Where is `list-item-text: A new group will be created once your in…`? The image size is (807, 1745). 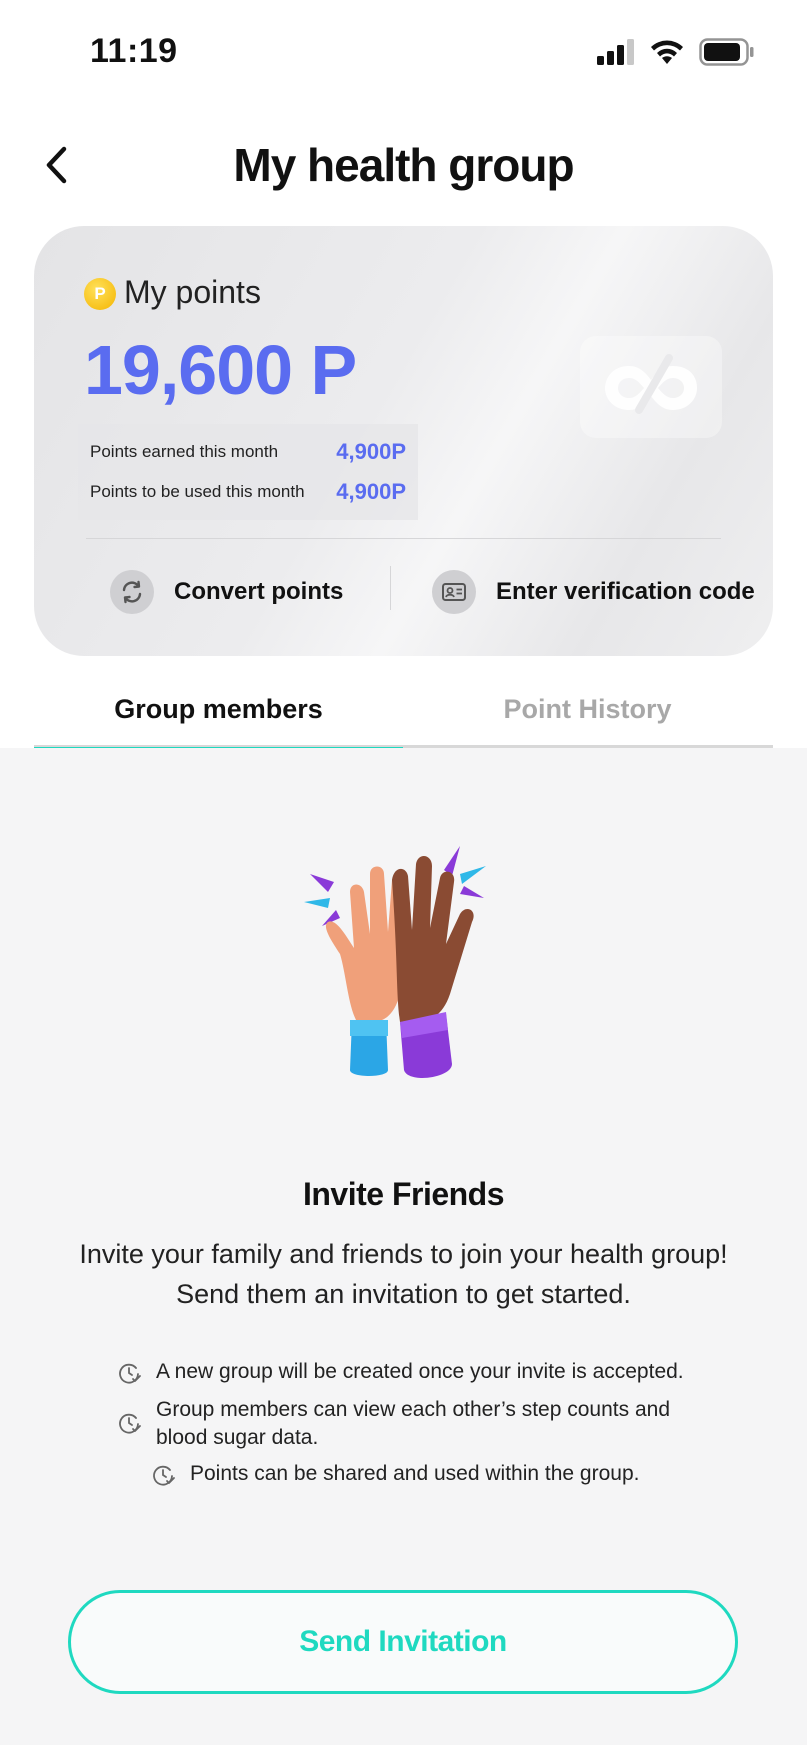
list-item-text: A new group will be created once your in… is located at coordinates (420, 1371).